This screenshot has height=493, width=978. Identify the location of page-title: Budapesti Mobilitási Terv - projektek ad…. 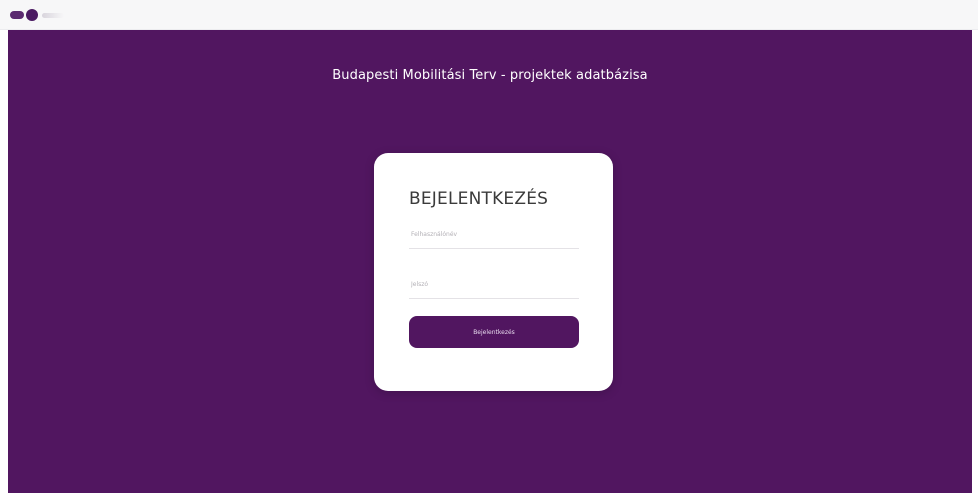
(490, 75).